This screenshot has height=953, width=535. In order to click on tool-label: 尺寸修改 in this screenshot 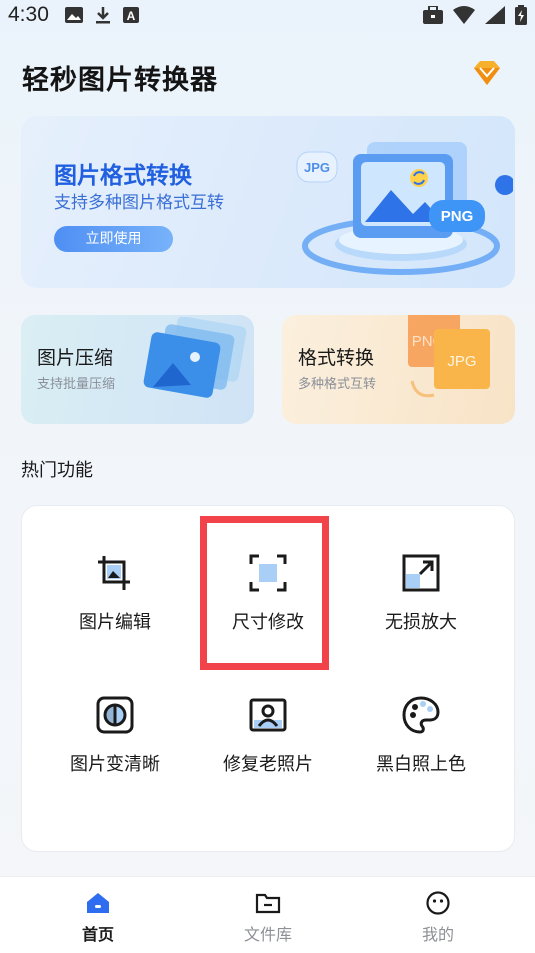, I will do `click(268, 622)`.